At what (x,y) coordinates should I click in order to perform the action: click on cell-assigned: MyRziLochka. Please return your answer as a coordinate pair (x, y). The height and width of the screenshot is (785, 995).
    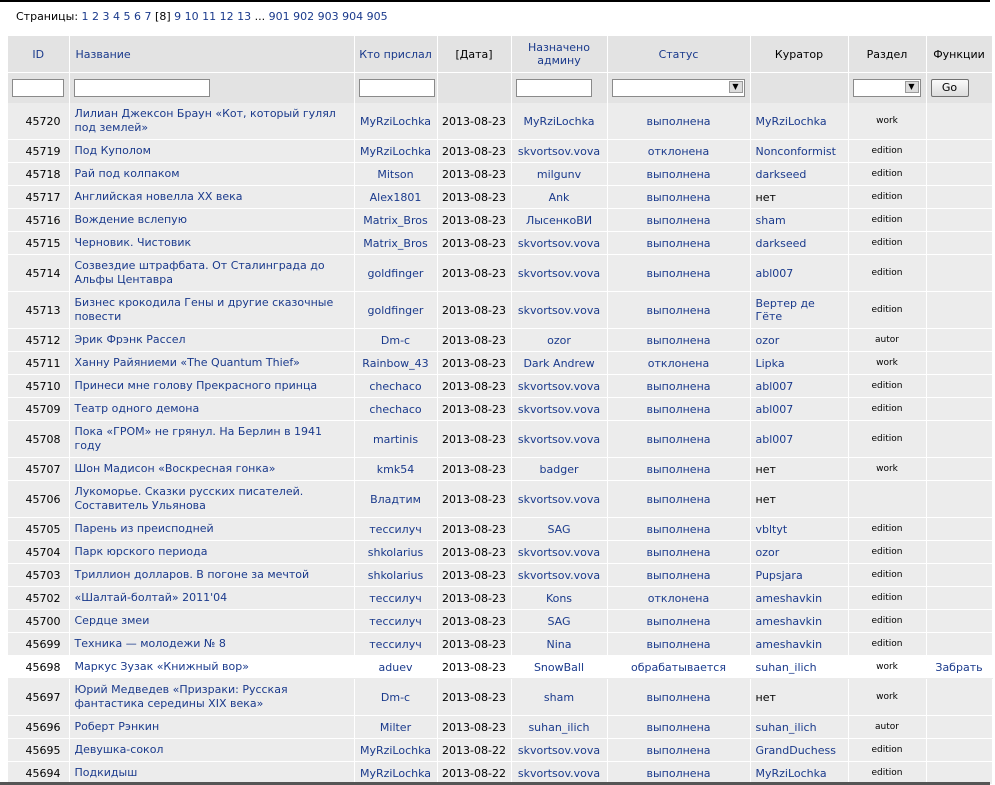
    Looking at the image, I should click on (559, 121).